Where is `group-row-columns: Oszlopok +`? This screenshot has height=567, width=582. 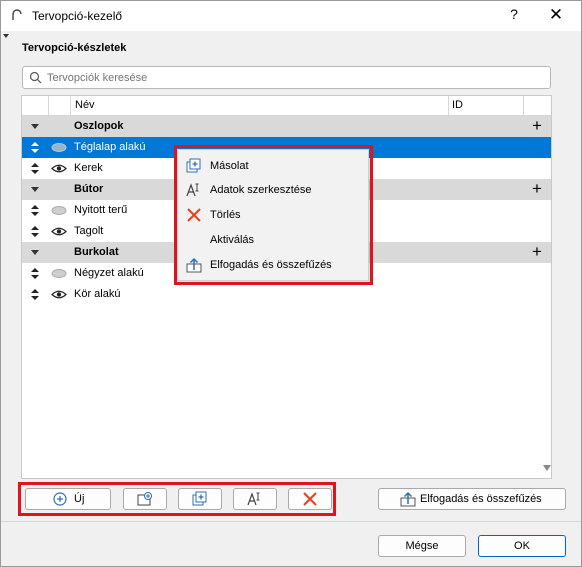 group-row-columns: Oszlopok + is located at coordinates (286, 126).